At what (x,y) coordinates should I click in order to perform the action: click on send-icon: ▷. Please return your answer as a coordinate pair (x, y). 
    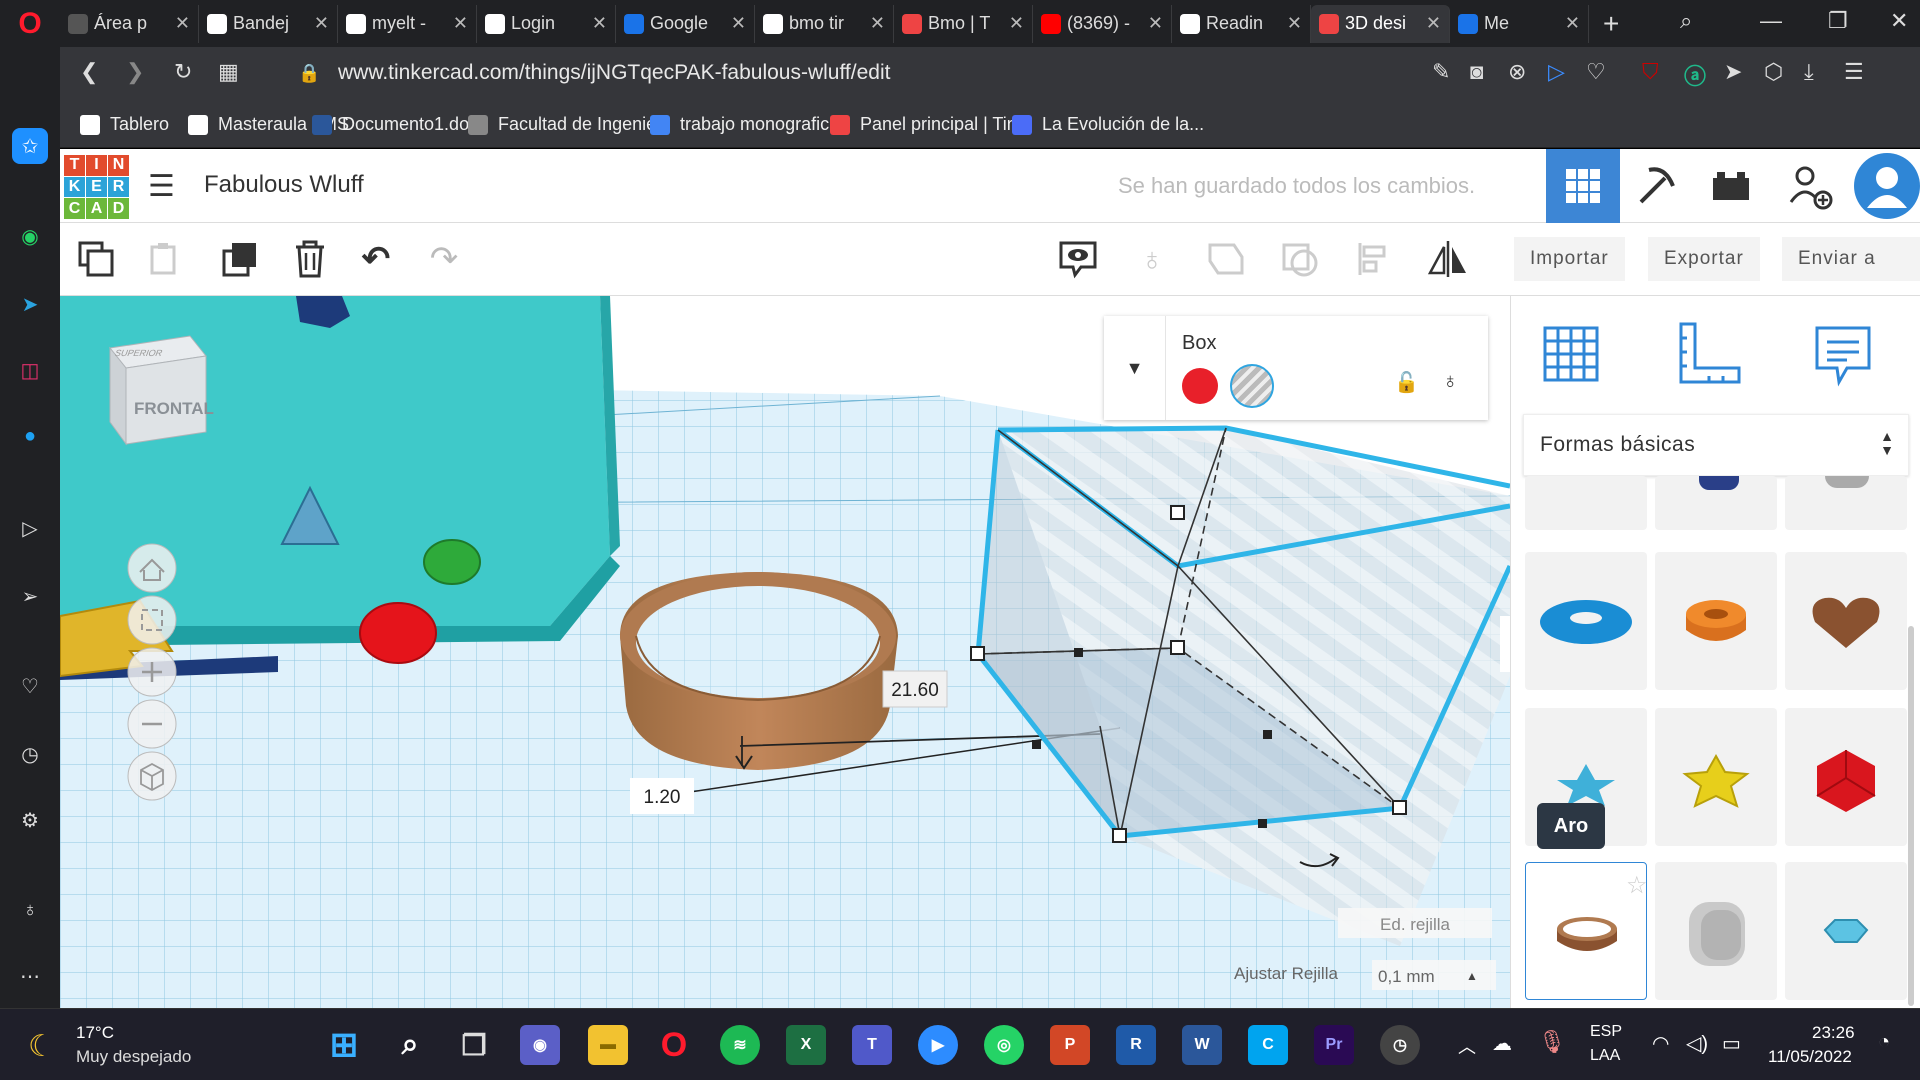
    Looking at the image, I should click on (1556, 72).